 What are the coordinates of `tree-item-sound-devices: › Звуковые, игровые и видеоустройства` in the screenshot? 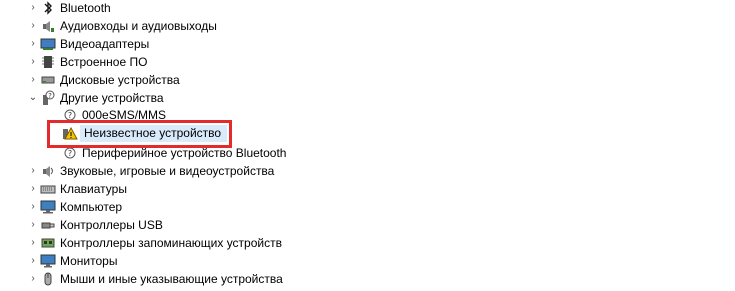 It's located at (150, 171).